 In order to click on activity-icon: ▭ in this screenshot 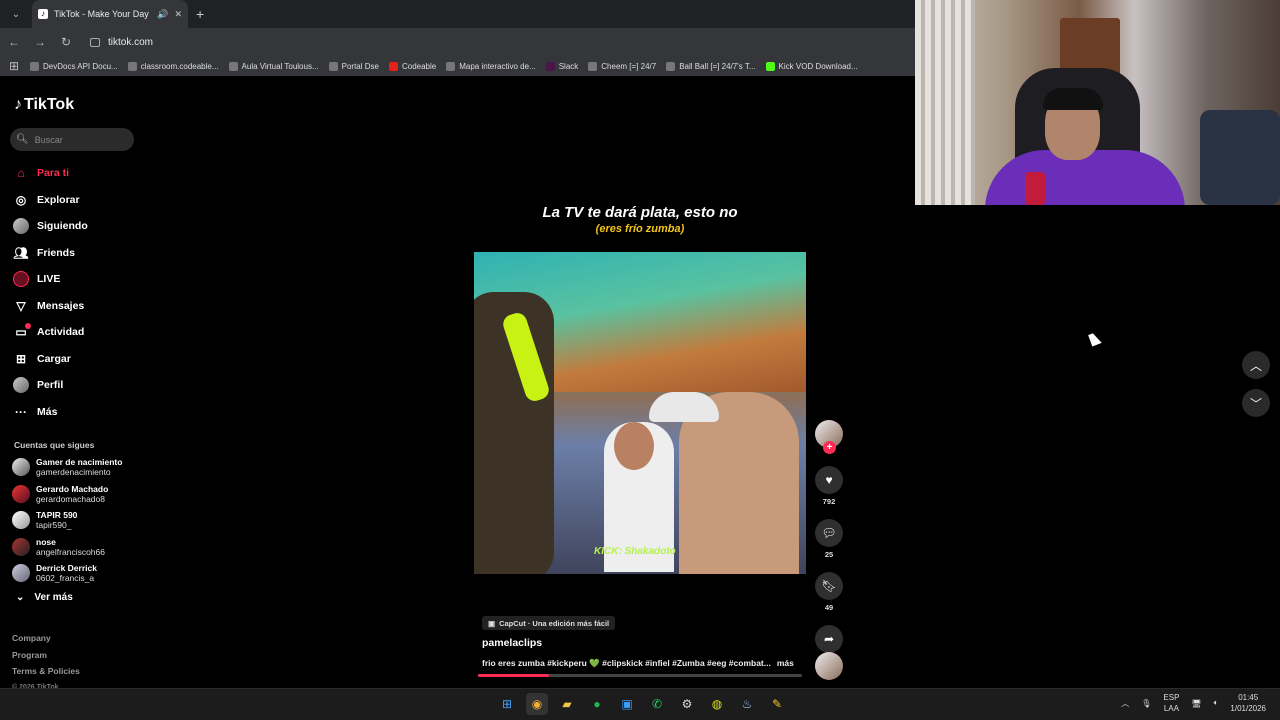, I will do `click(22, 331)`.